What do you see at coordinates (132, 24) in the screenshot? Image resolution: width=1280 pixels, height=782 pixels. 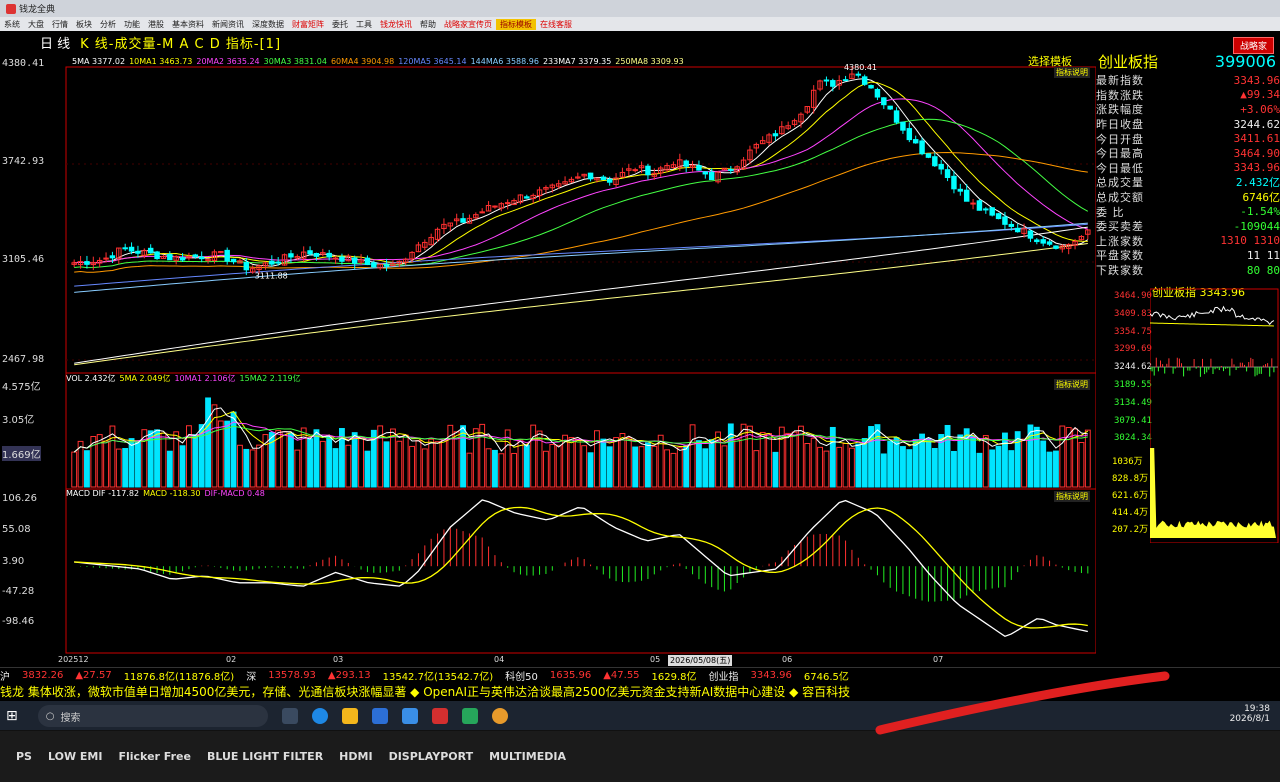 I see `menu-item-5: 功能` at bounding box center [132, 24].